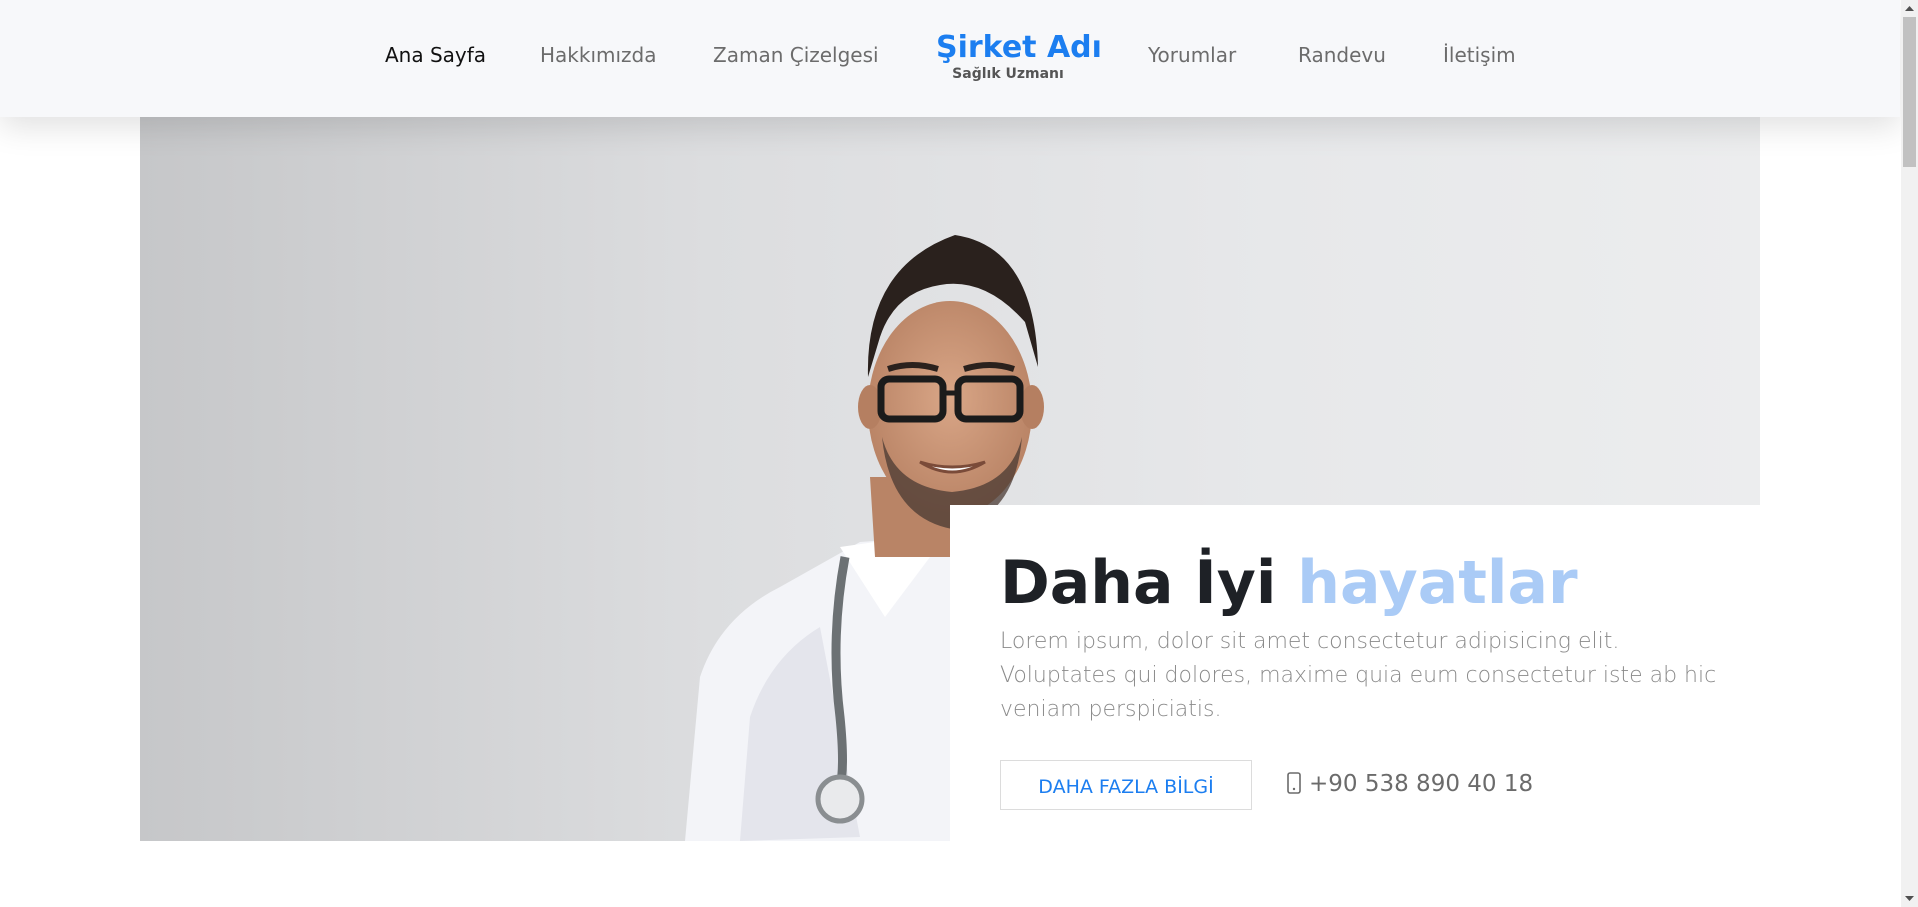 The width and height of the screenshot is (1918, 907). I want to click on brand-title: Şirket Adı, so click(1019, 47).